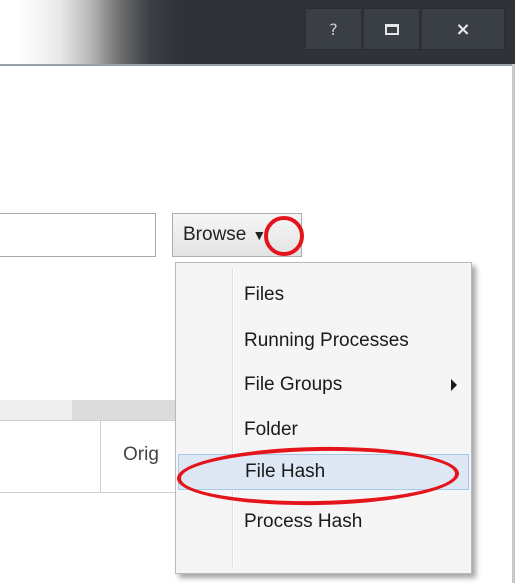  I want to click on menu-item-files: Files, so click(323, 295).